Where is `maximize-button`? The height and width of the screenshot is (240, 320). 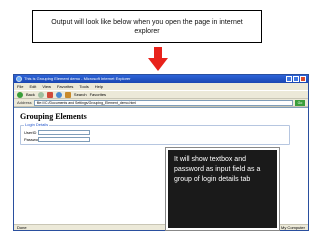 maximize-button is located at coordinates (296, 79).